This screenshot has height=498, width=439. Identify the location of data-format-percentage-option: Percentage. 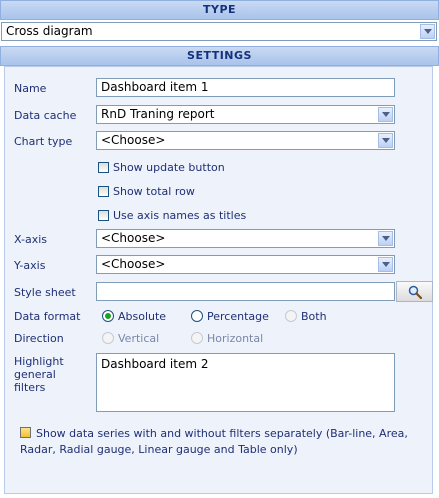
(230, 316).